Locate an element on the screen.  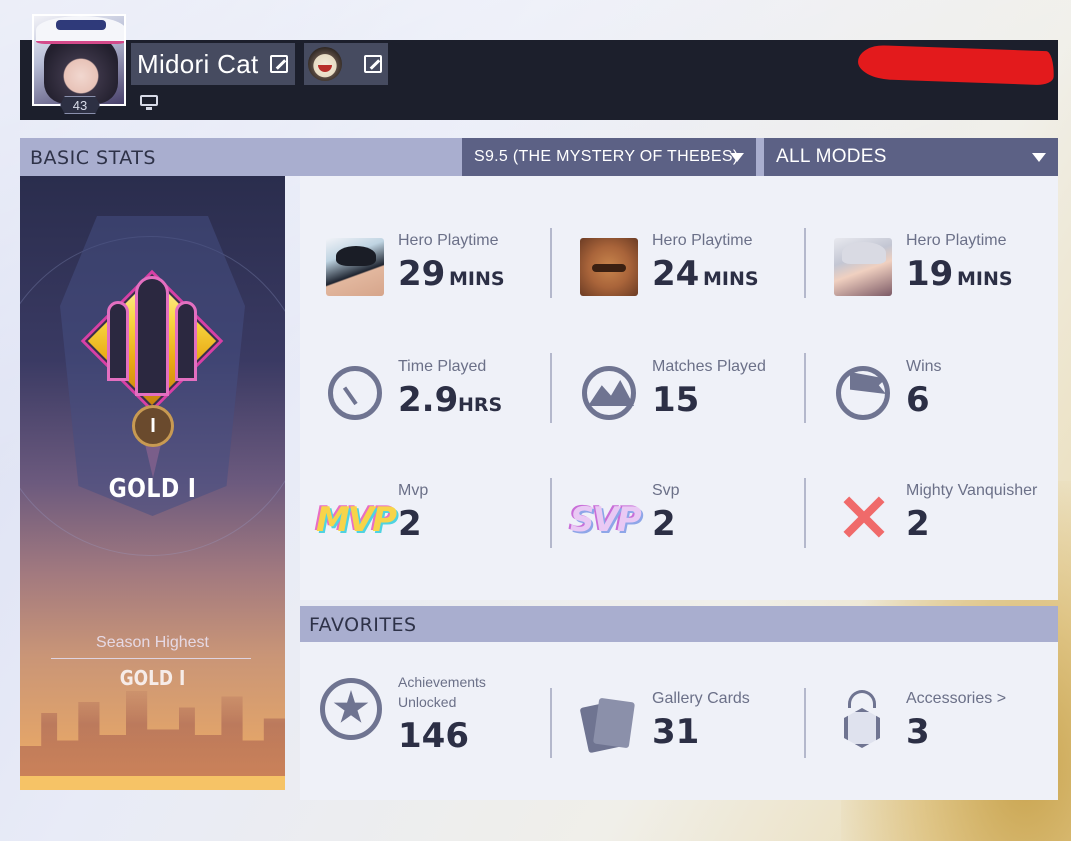
fav-accessories: Accessories > 3 is located at coordinates (935, 725).